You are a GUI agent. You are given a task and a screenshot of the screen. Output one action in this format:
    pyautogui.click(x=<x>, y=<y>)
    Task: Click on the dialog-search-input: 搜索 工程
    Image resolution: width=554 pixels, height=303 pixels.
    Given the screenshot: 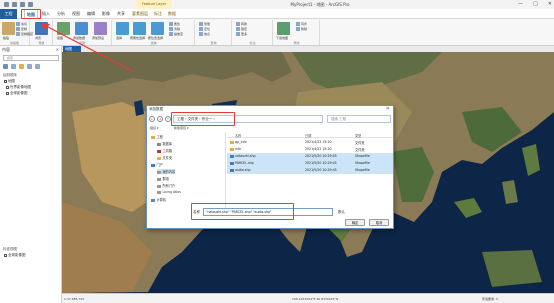 What is the action you would take?
    pyautogui.click(x=359, y=119)
    